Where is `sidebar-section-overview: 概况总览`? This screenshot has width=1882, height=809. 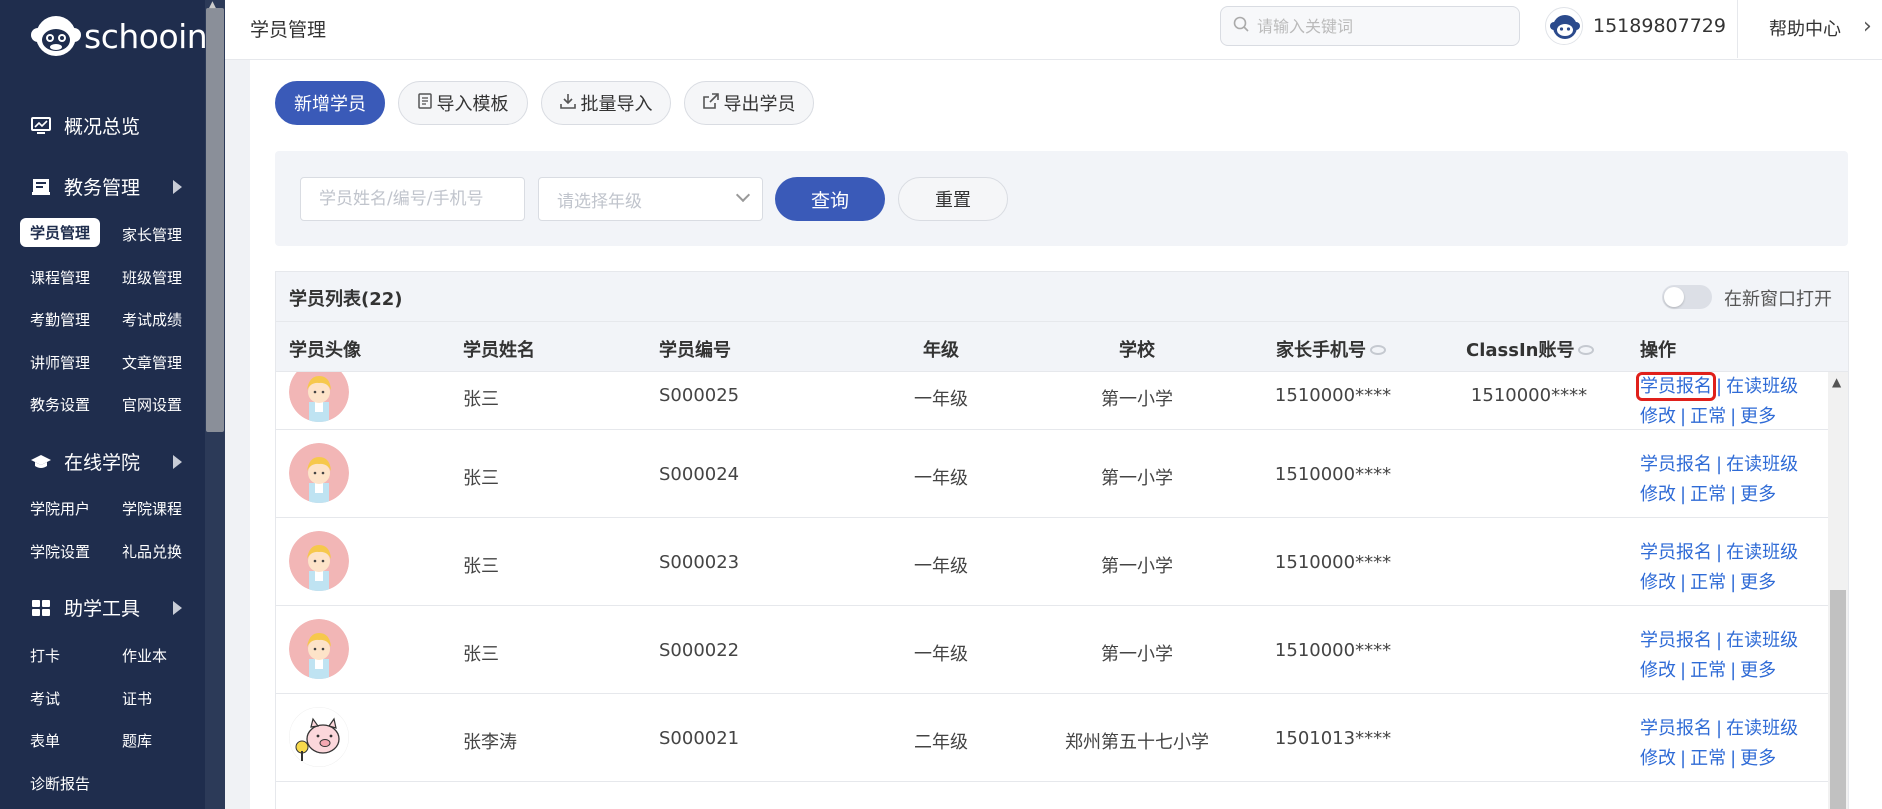
sidebar-section-overview: 概况总览 is located at coordinates (110, 125).